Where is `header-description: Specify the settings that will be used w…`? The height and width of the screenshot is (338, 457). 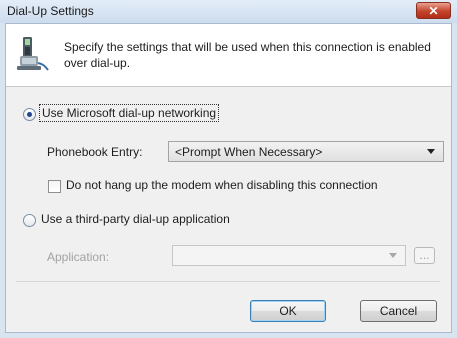 header-description: Specify the settings that will be used w… is located at coordinates (247, 55).